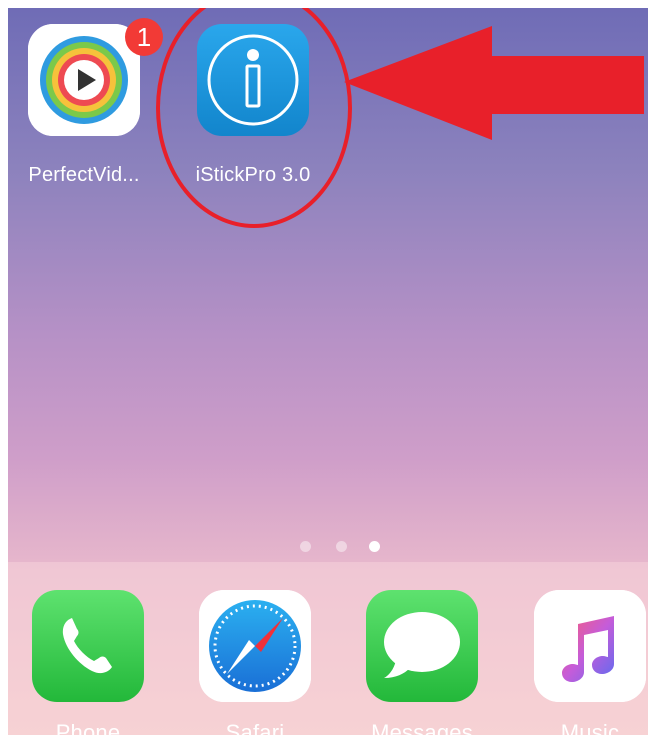 Image resolution: width=656 pixels, height=735 pixels. I want to click on safari-icon, so click(255, 646).